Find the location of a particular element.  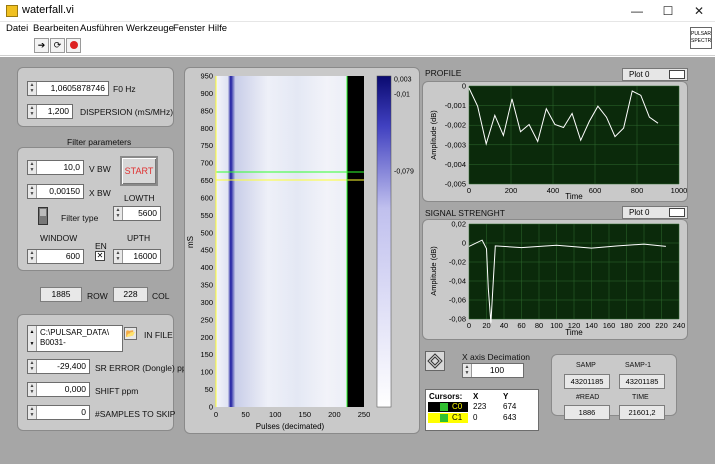

vbw-label: V BW is located at coordinates (100, 169).